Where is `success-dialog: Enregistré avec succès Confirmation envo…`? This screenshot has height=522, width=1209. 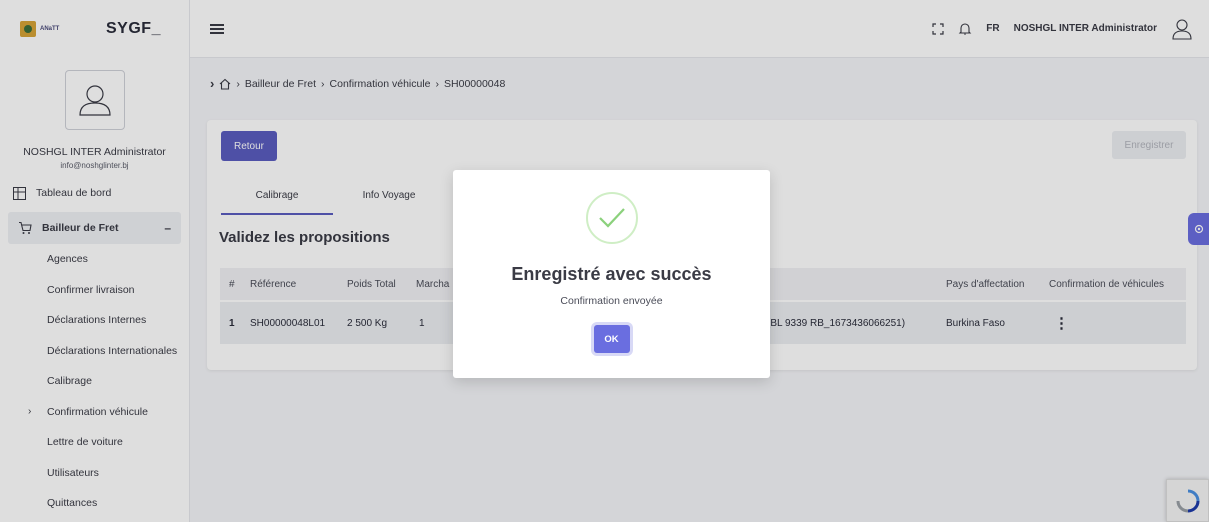 success-dialog: Enregistré avec succès Confirmation envo… is located at coordinates (611, 274).